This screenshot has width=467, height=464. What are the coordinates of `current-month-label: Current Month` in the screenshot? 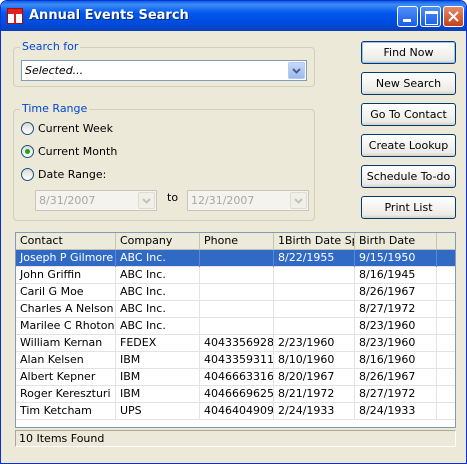 It's located at (78, 151).